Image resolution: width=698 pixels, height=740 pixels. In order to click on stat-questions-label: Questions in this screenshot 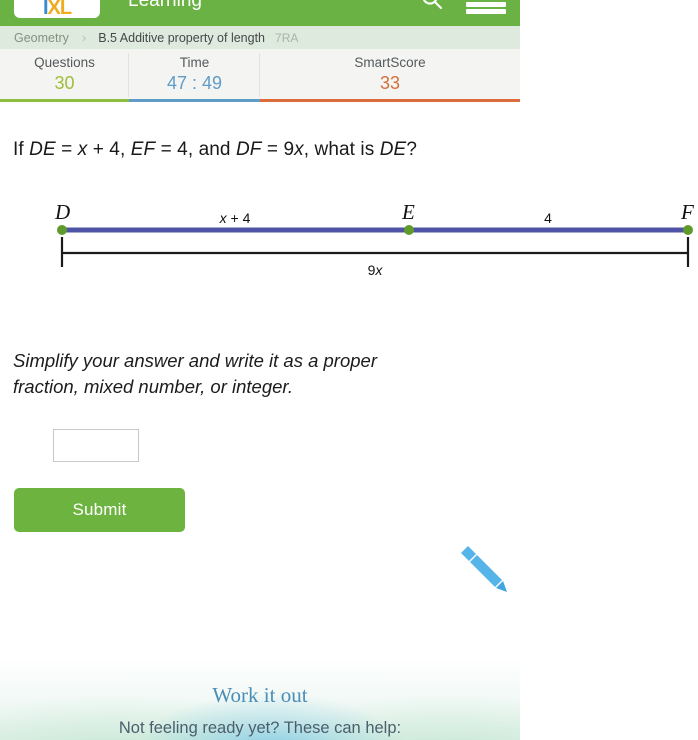, I will do `click(64, 62)`.